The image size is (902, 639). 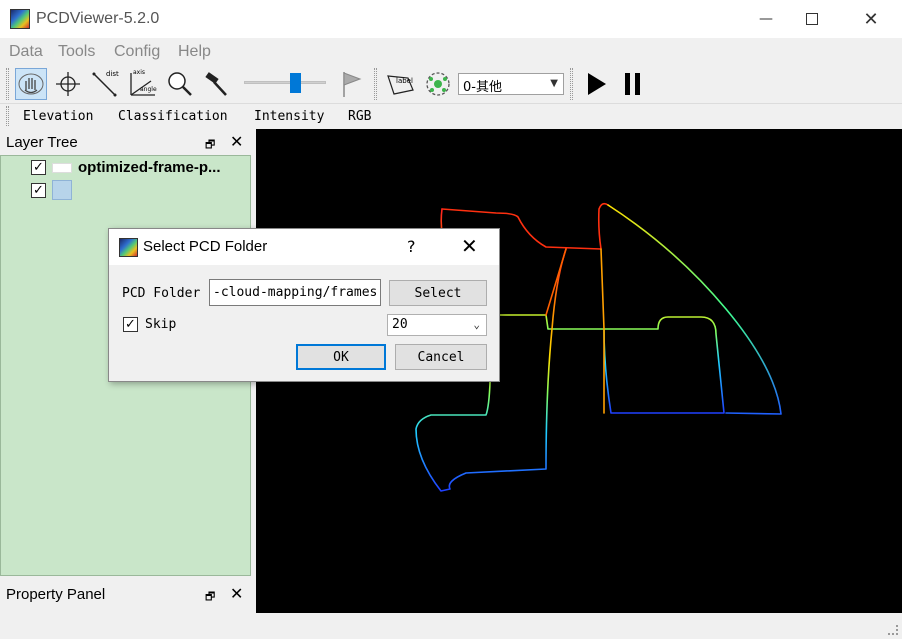 What do you see at coordinates (137, 52) in the screenshot?
I see `menu-config: Config` at bounding box center [137, 52].